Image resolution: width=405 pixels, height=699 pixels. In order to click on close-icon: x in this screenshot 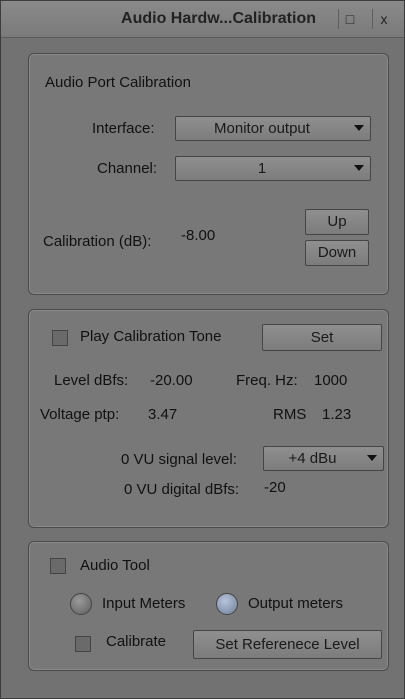, I will do `click(383, 19)`.